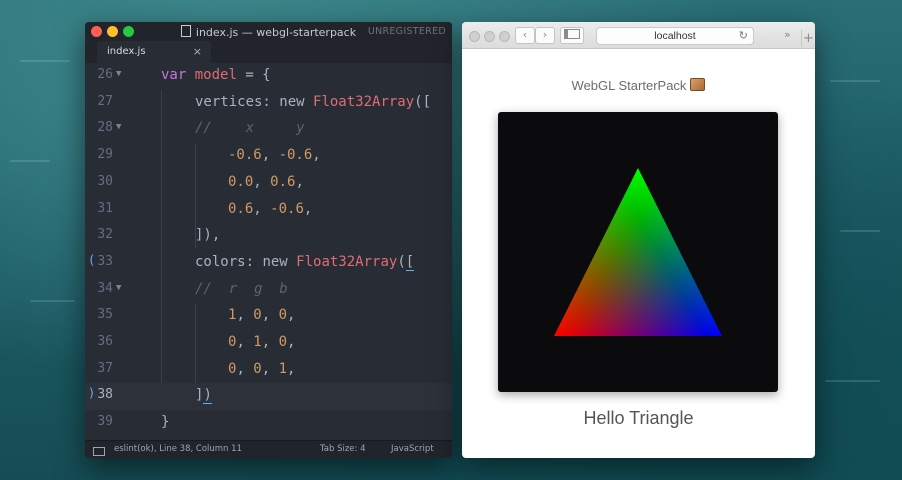 The height and width of the screenshot is (480, 902). I want to click on sidebar-button, so click(572, 35).